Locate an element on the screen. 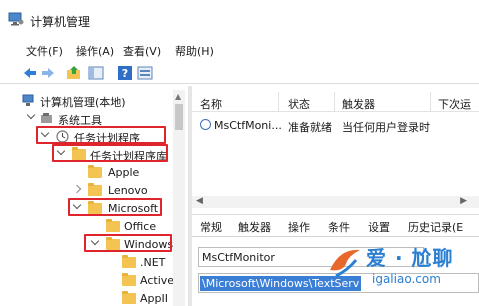 Image resolution: width=479 pixels, height=306 pixels. tree-scrollbar: ▲ is located at coordinates (179, 198).